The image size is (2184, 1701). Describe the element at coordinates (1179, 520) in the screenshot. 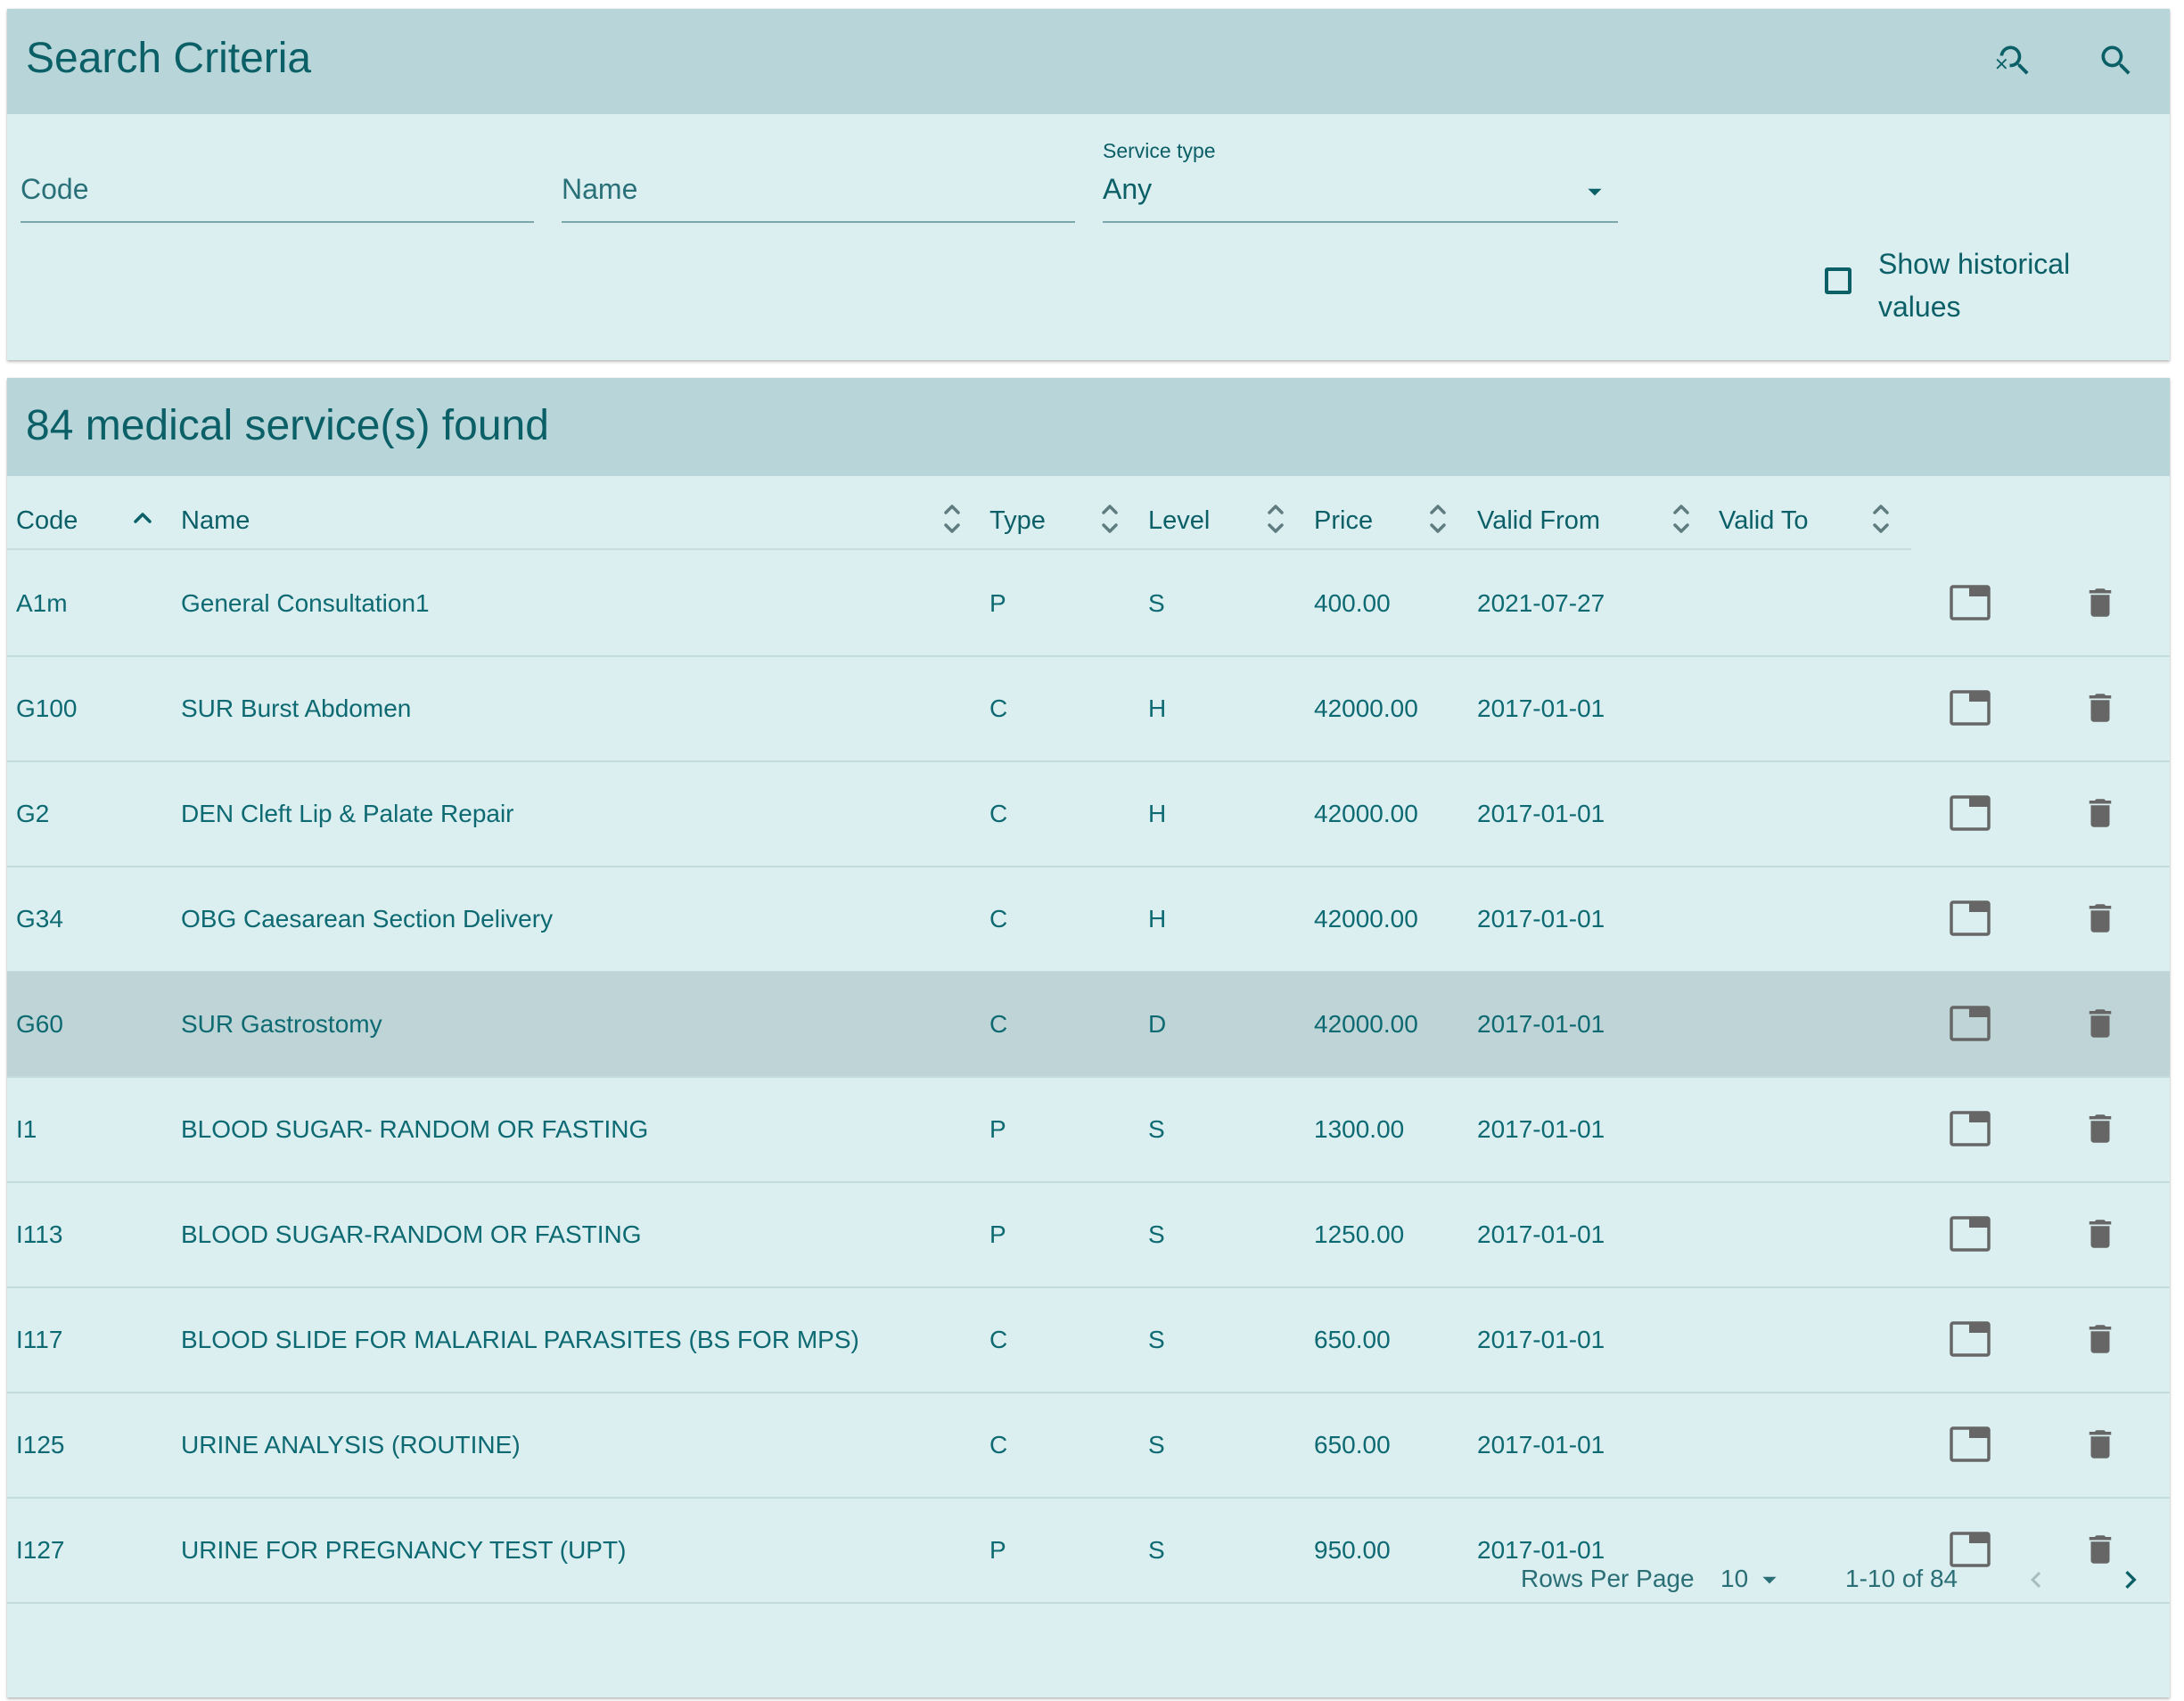

I see `column-header-level: Level` at that location.